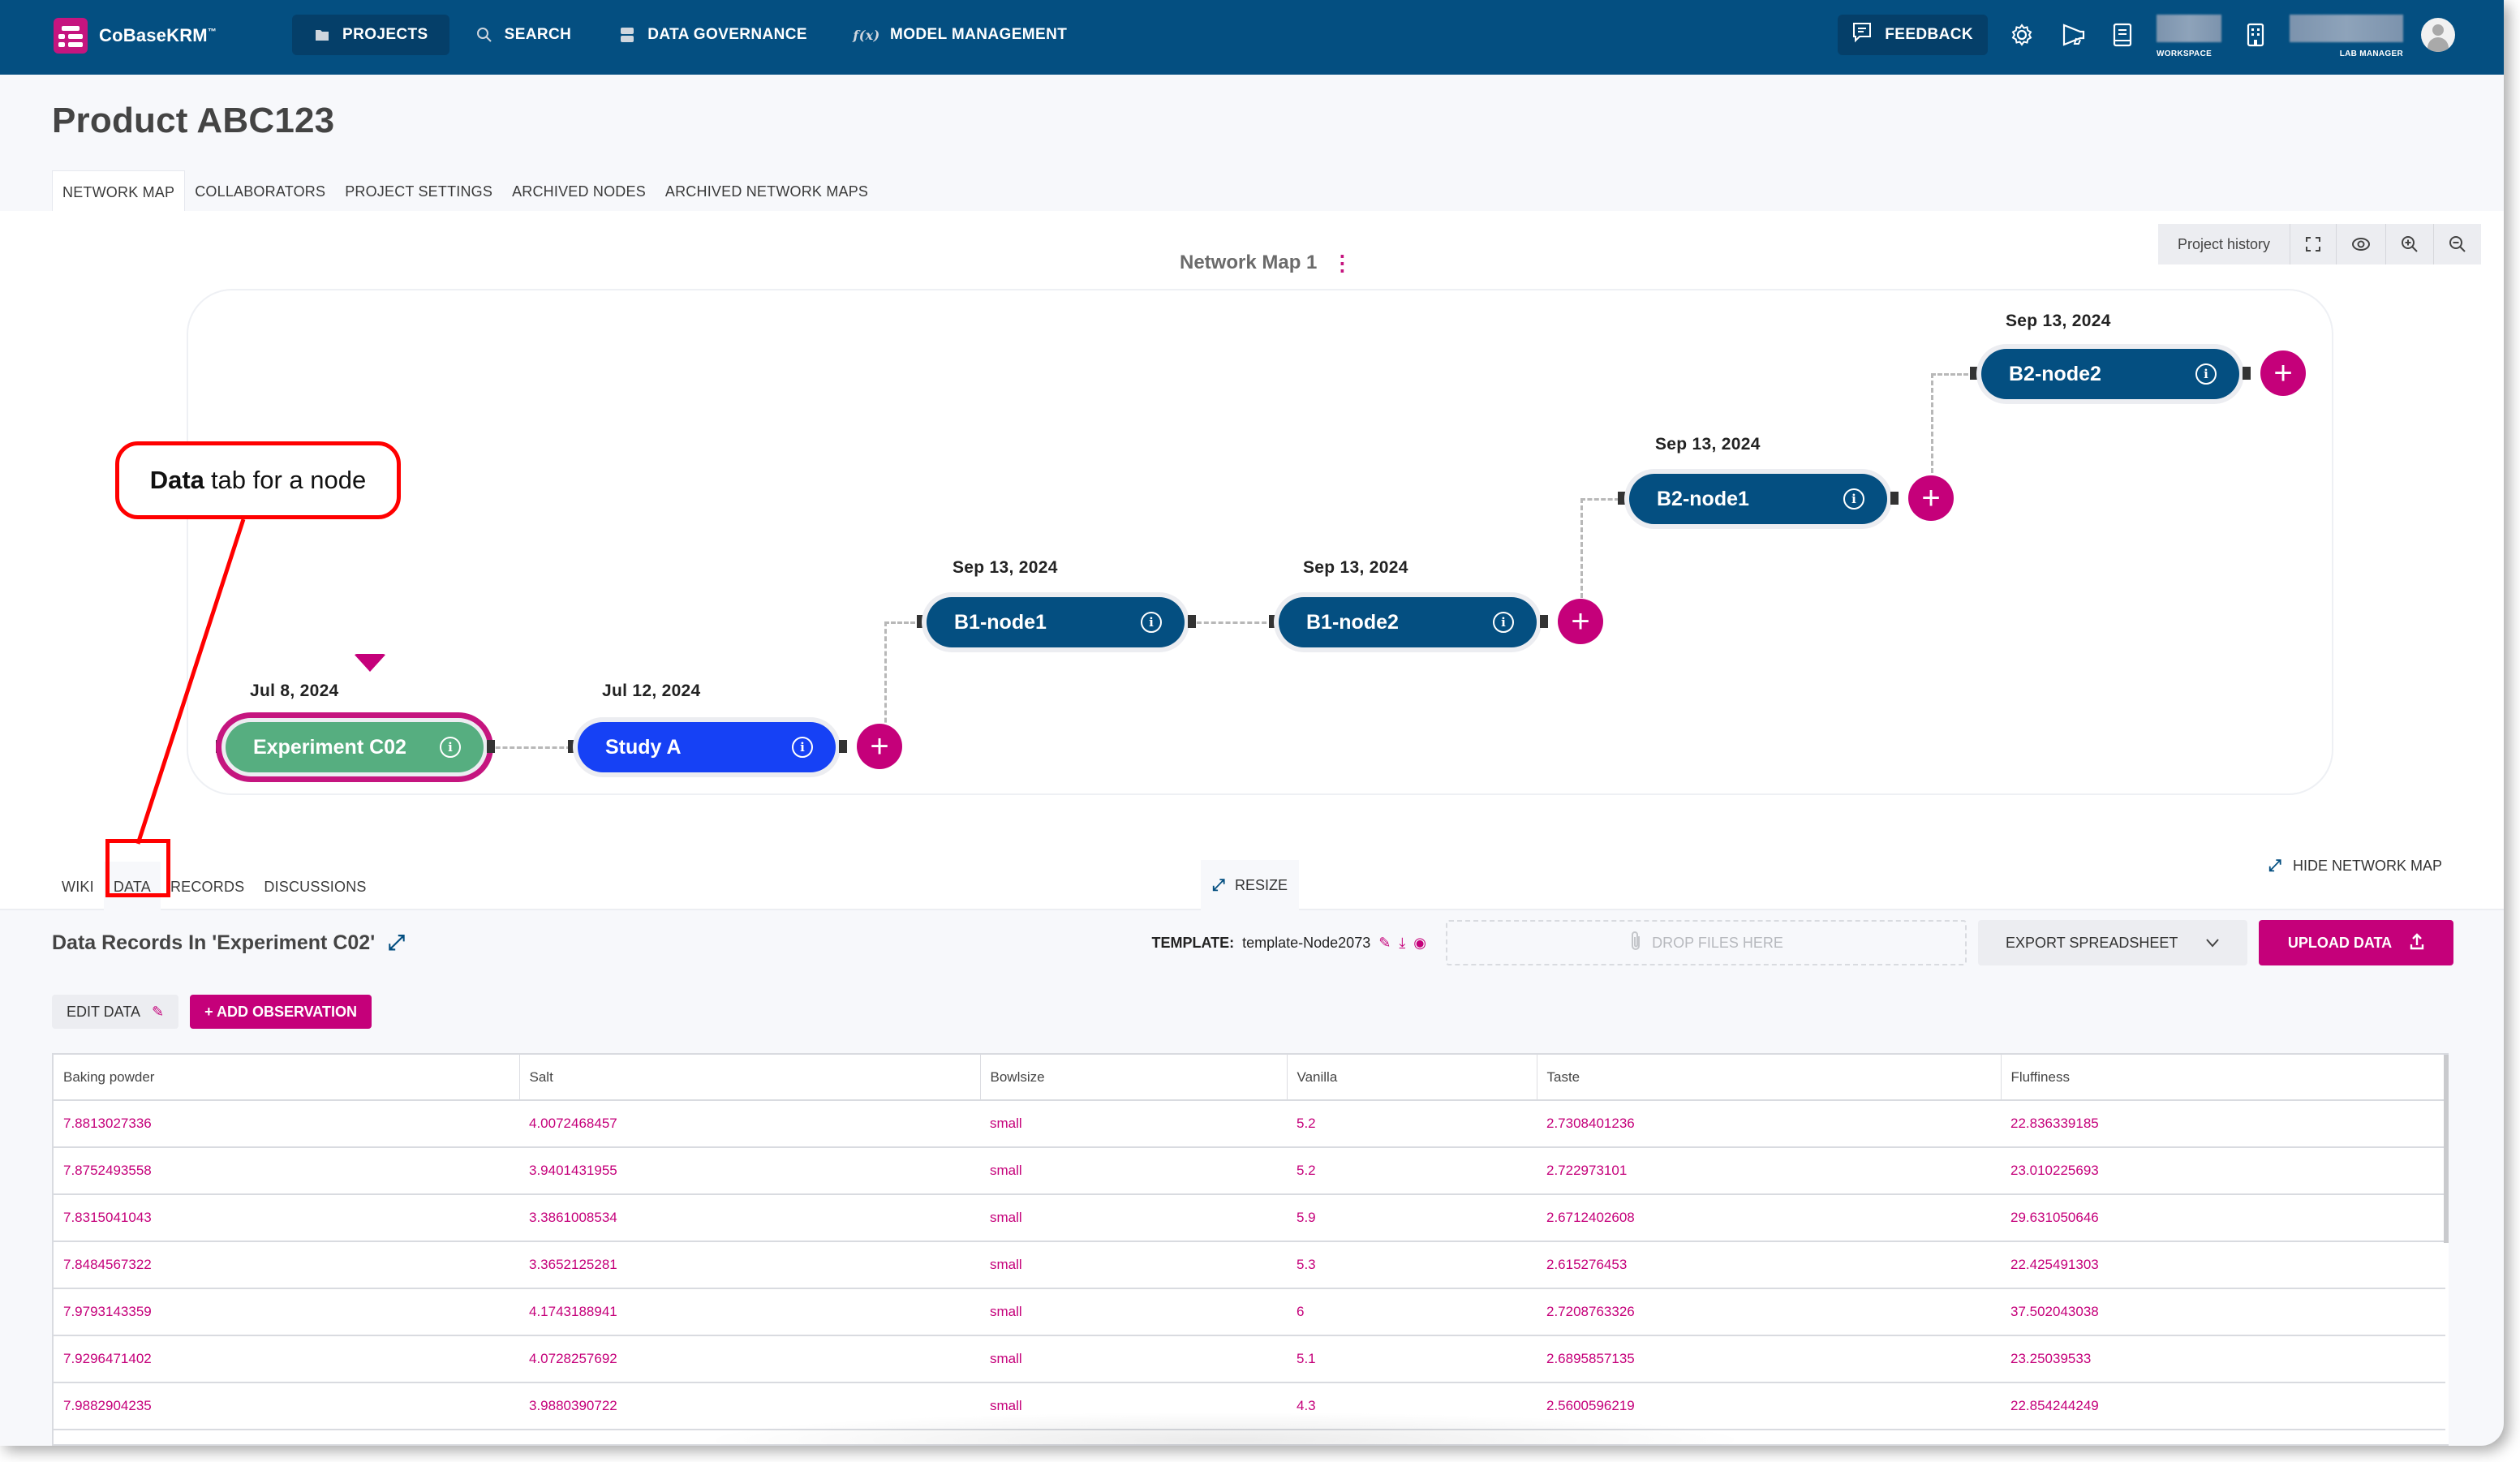 This screenshot has width=2520, height=1462. Describe the element at coordinates (286, 1171) in the screenshot. I see `table-cell: 7.8752493558` at that location.